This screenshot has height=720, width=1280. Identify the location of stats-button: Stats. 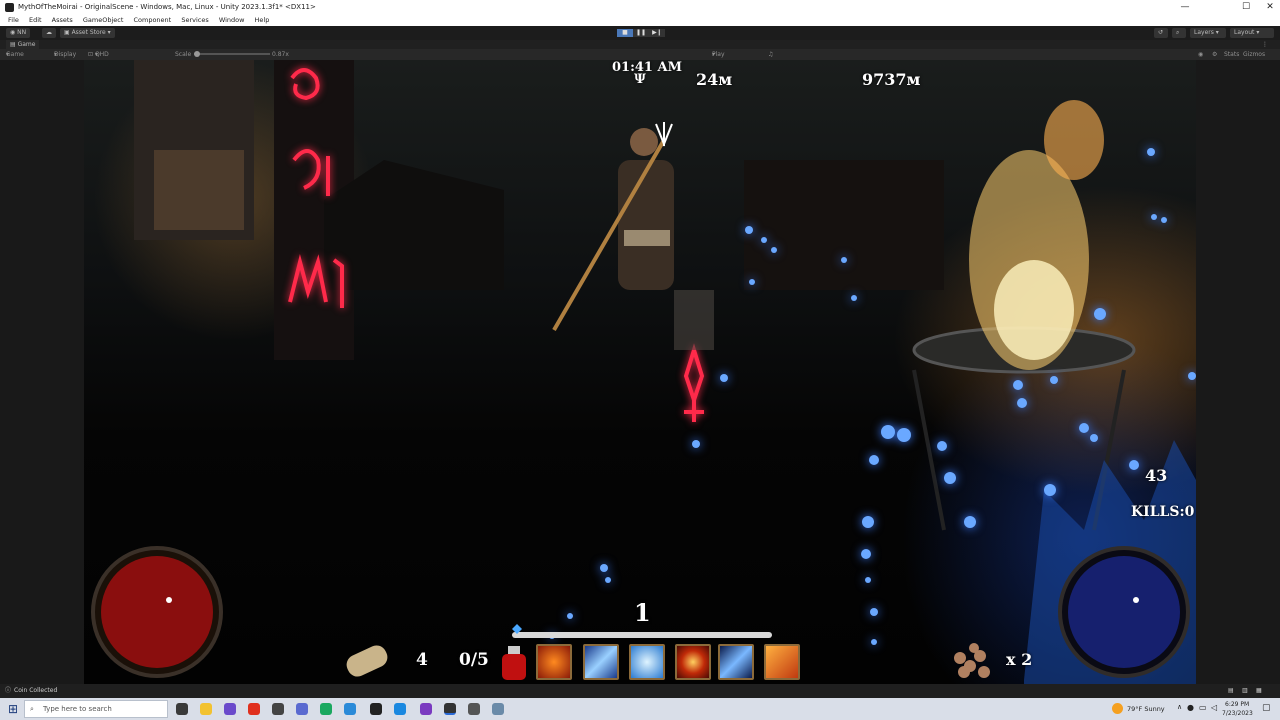
(1231, 54).